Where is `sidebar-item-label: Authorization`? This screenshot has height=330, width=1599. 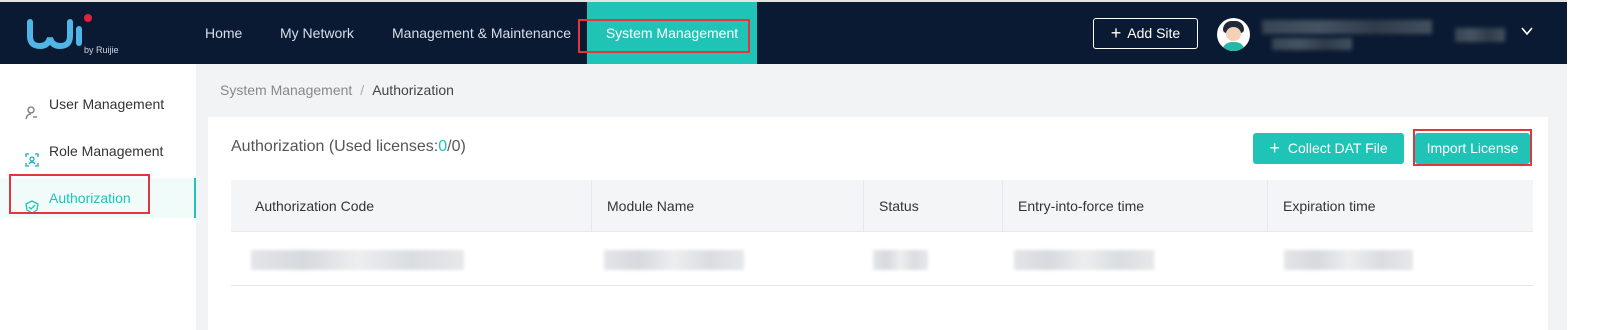 sidebar-item-label: Authorization is located at coordinates (90, 198).